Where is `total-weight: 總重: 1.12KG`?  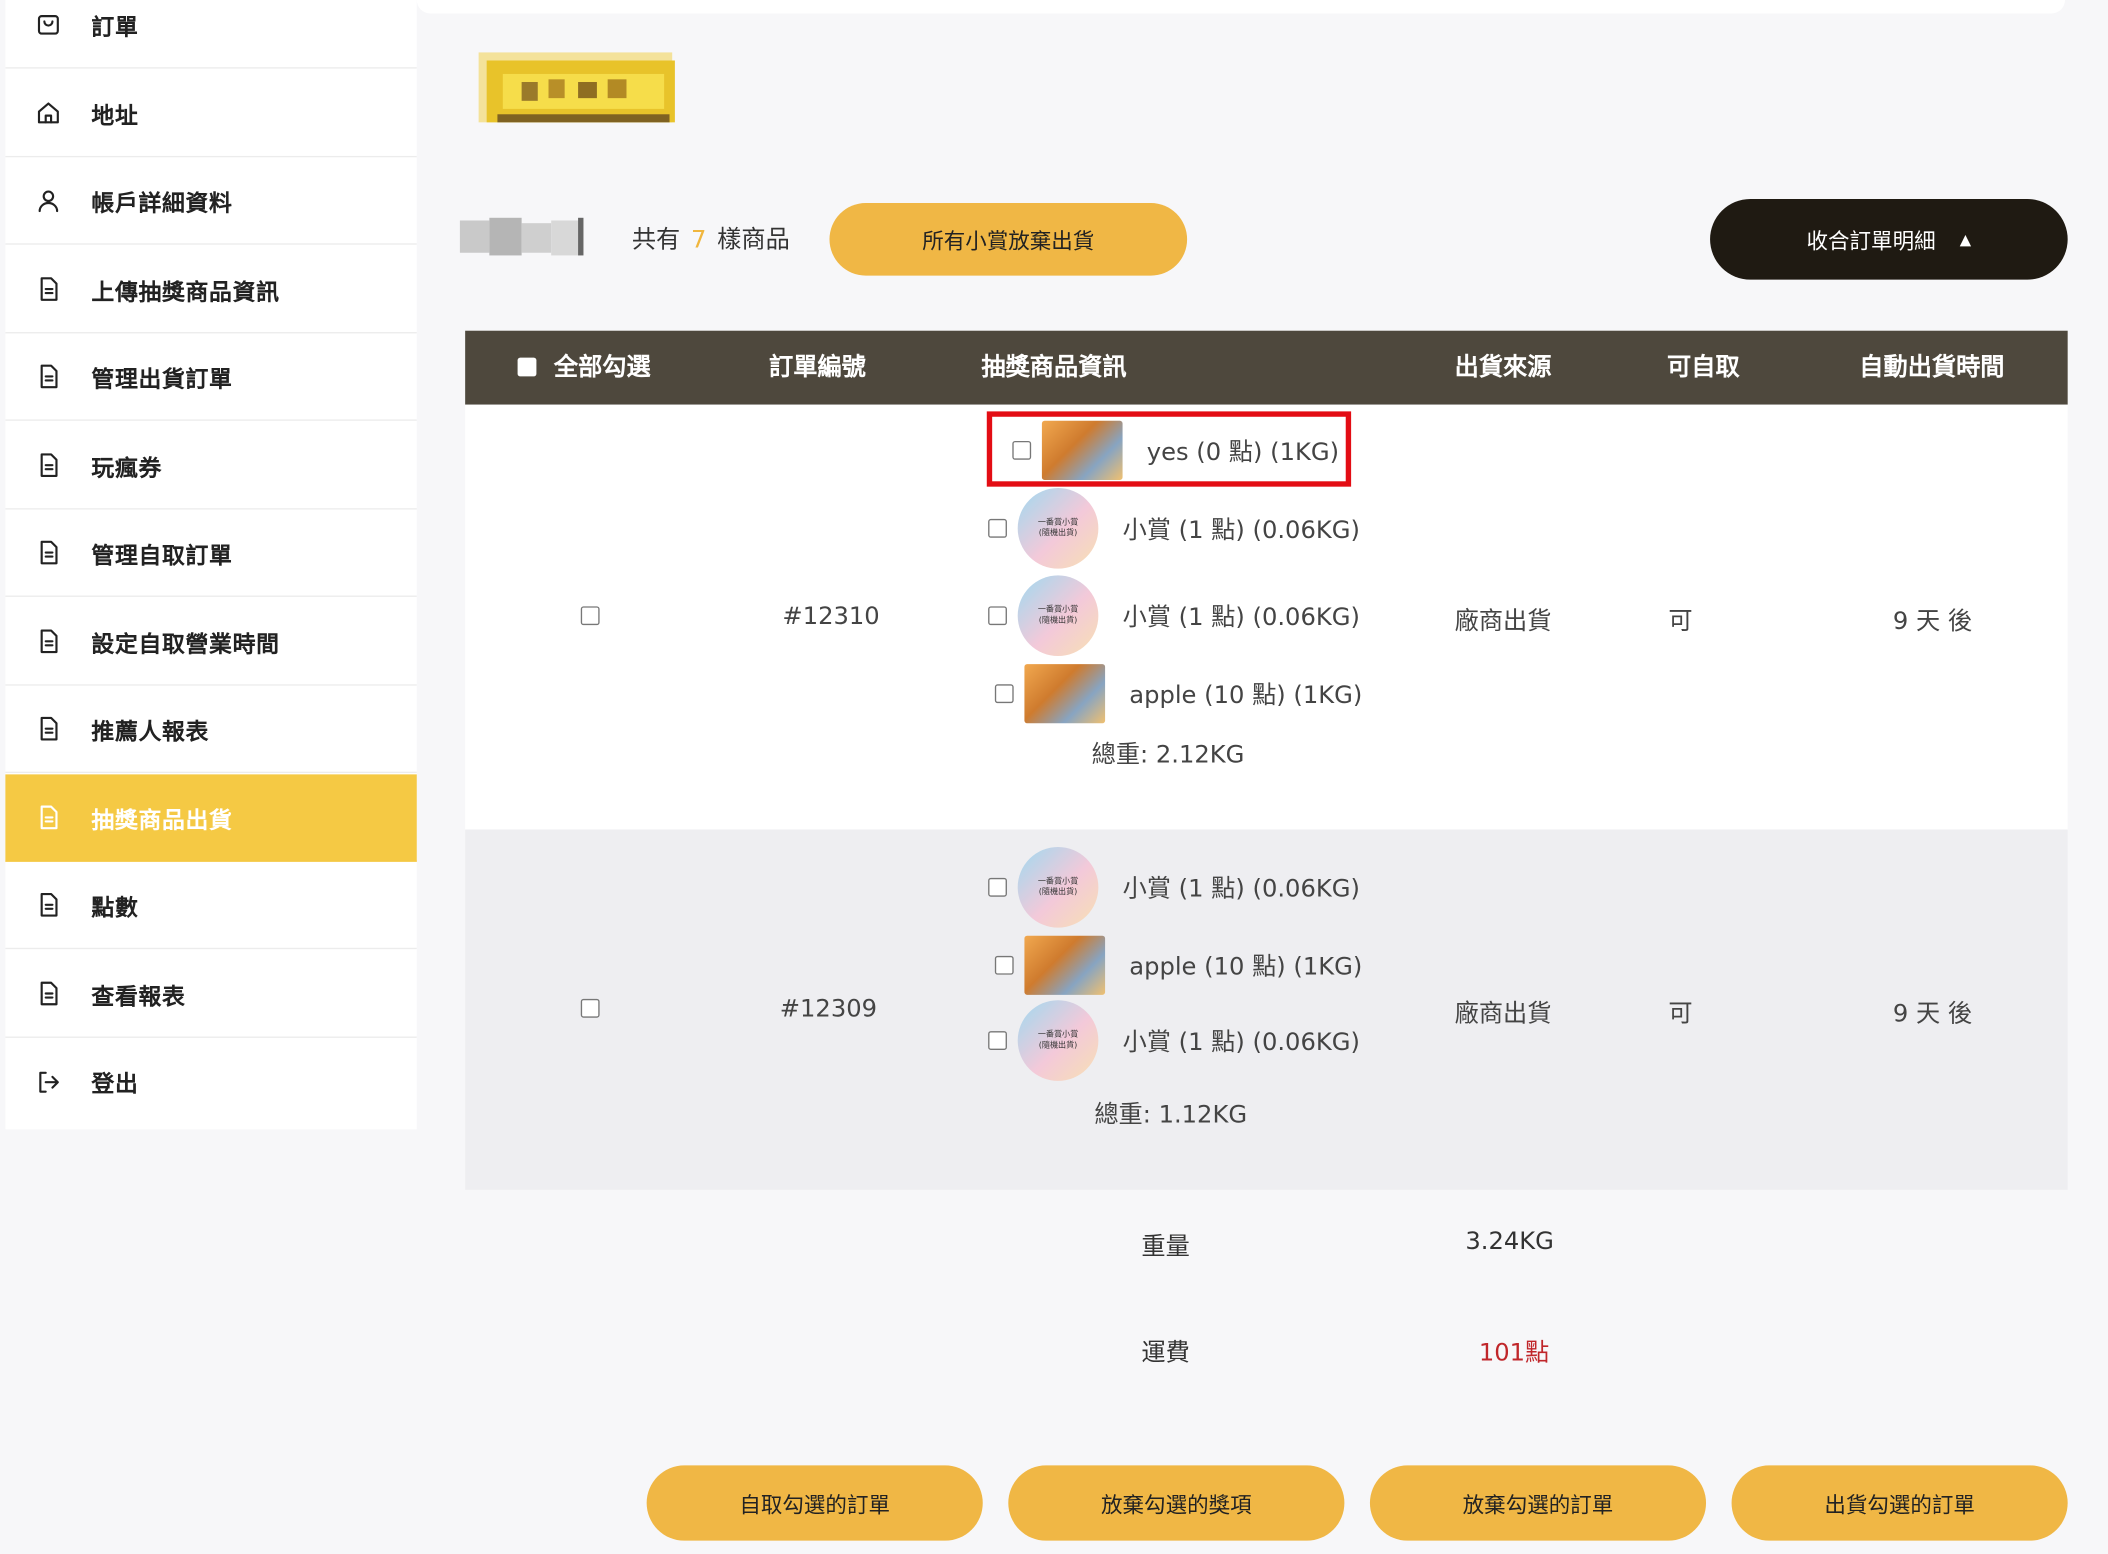 total-weight: 總重: 1.12KG is located at coordinates (1171, 1115).